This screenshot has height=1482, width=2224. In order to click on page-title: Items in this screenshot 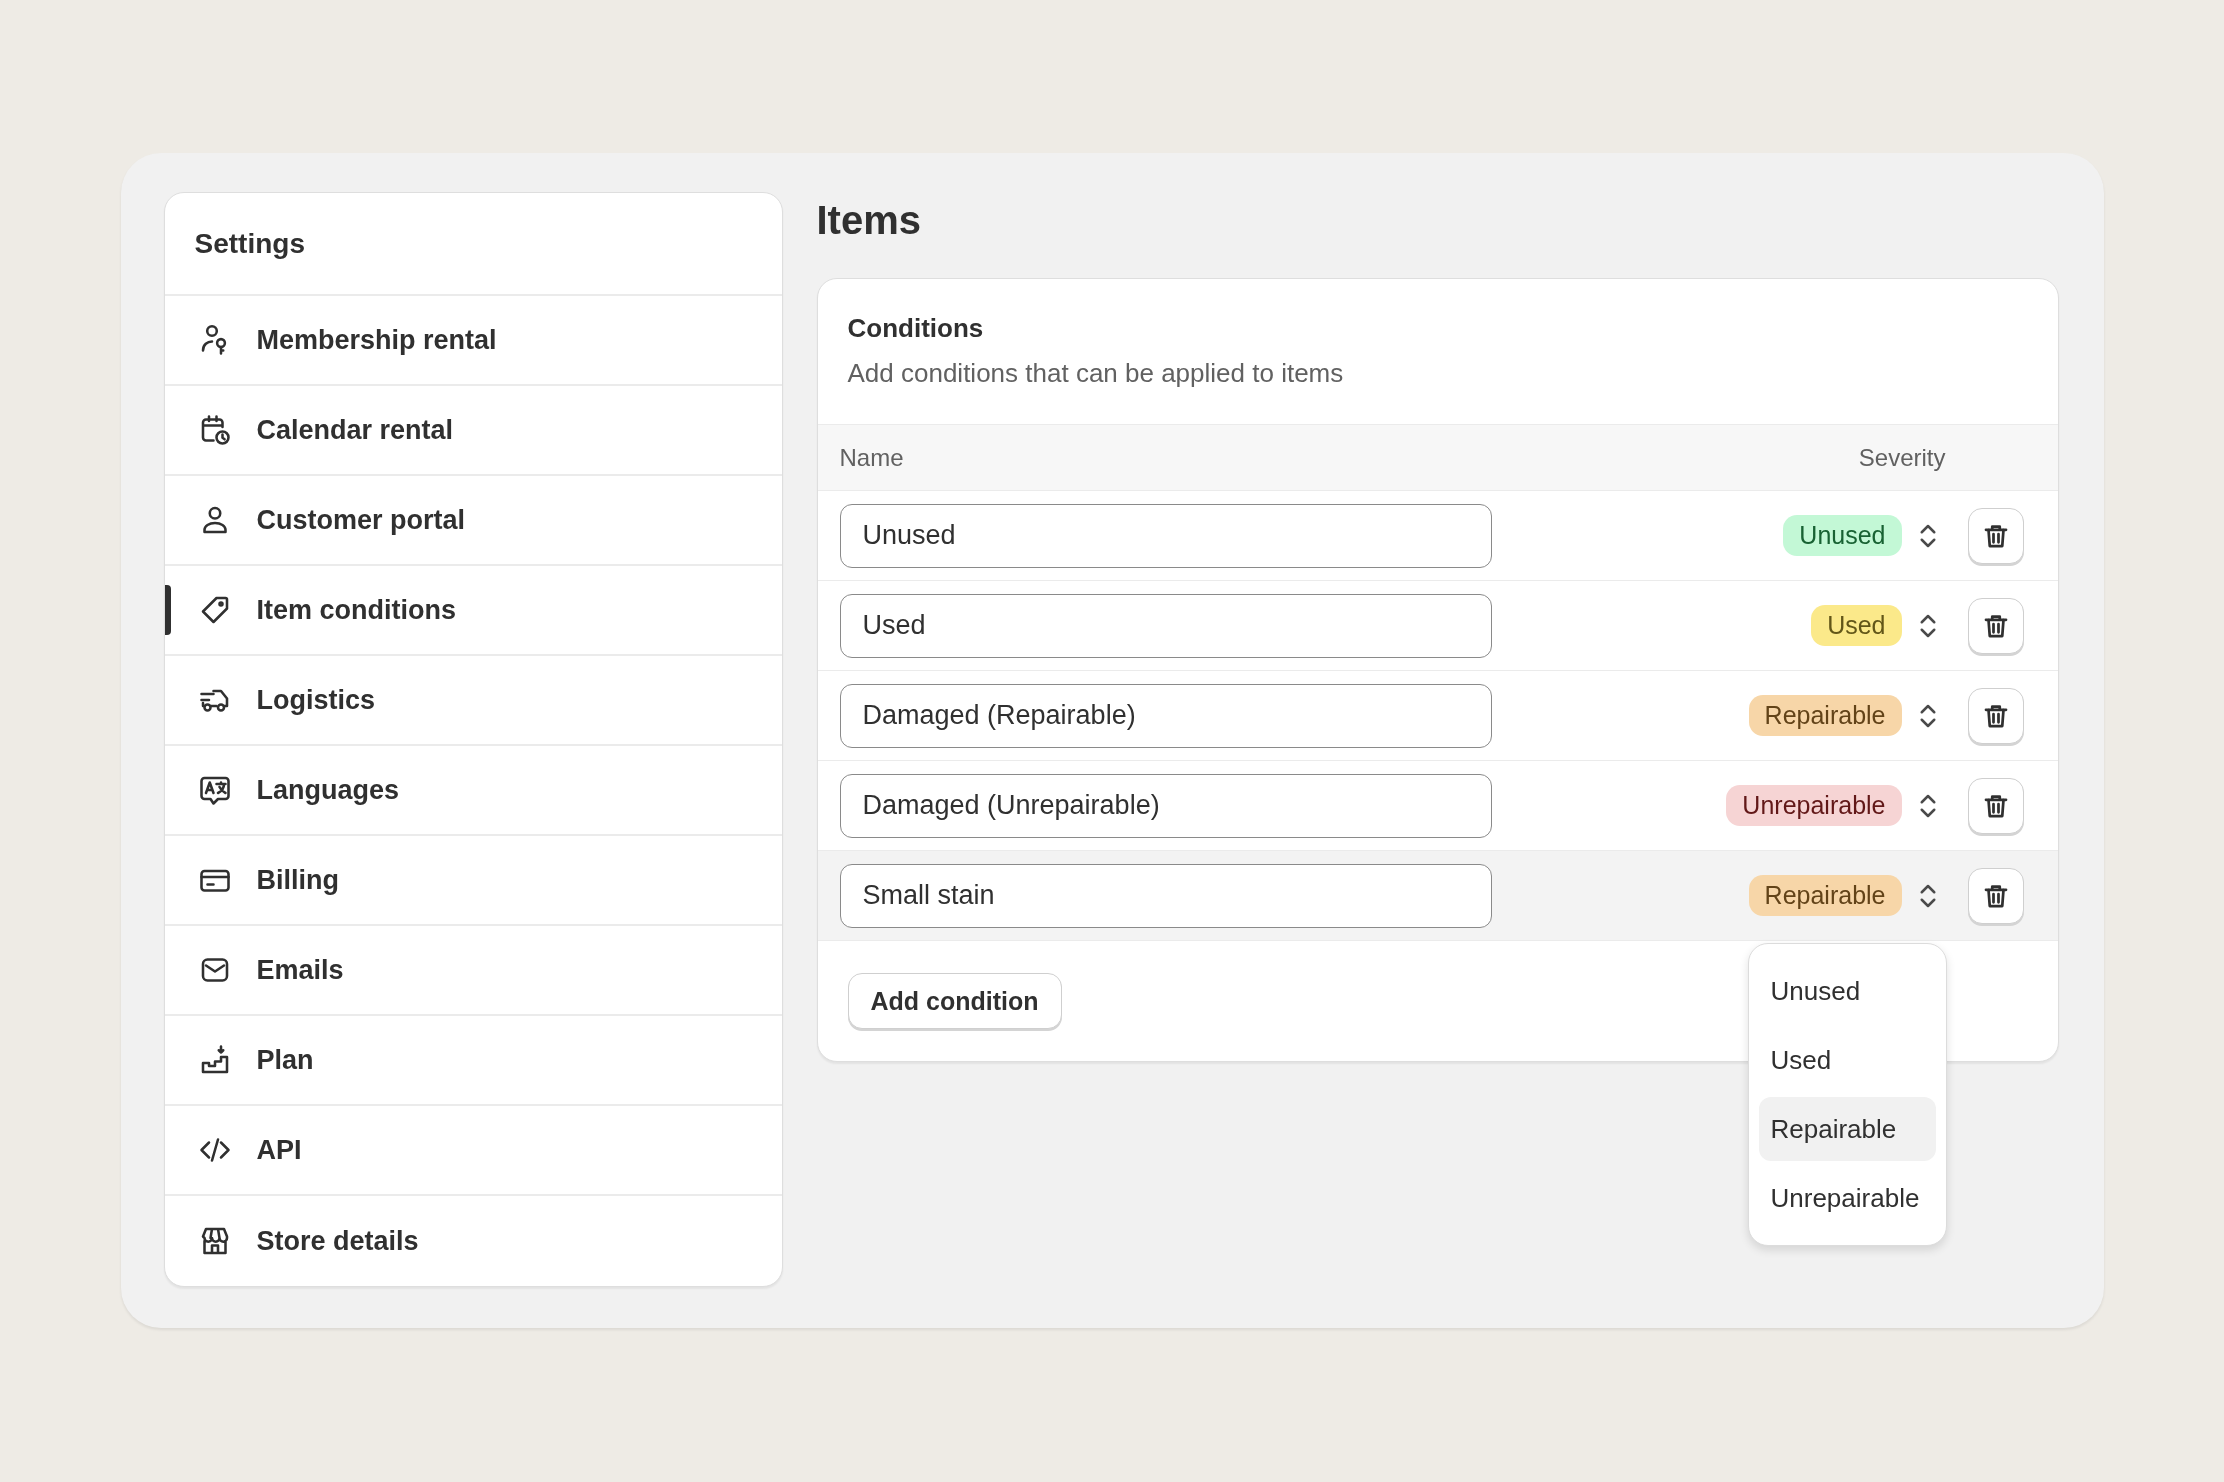, I will do `click(869, 220)`.